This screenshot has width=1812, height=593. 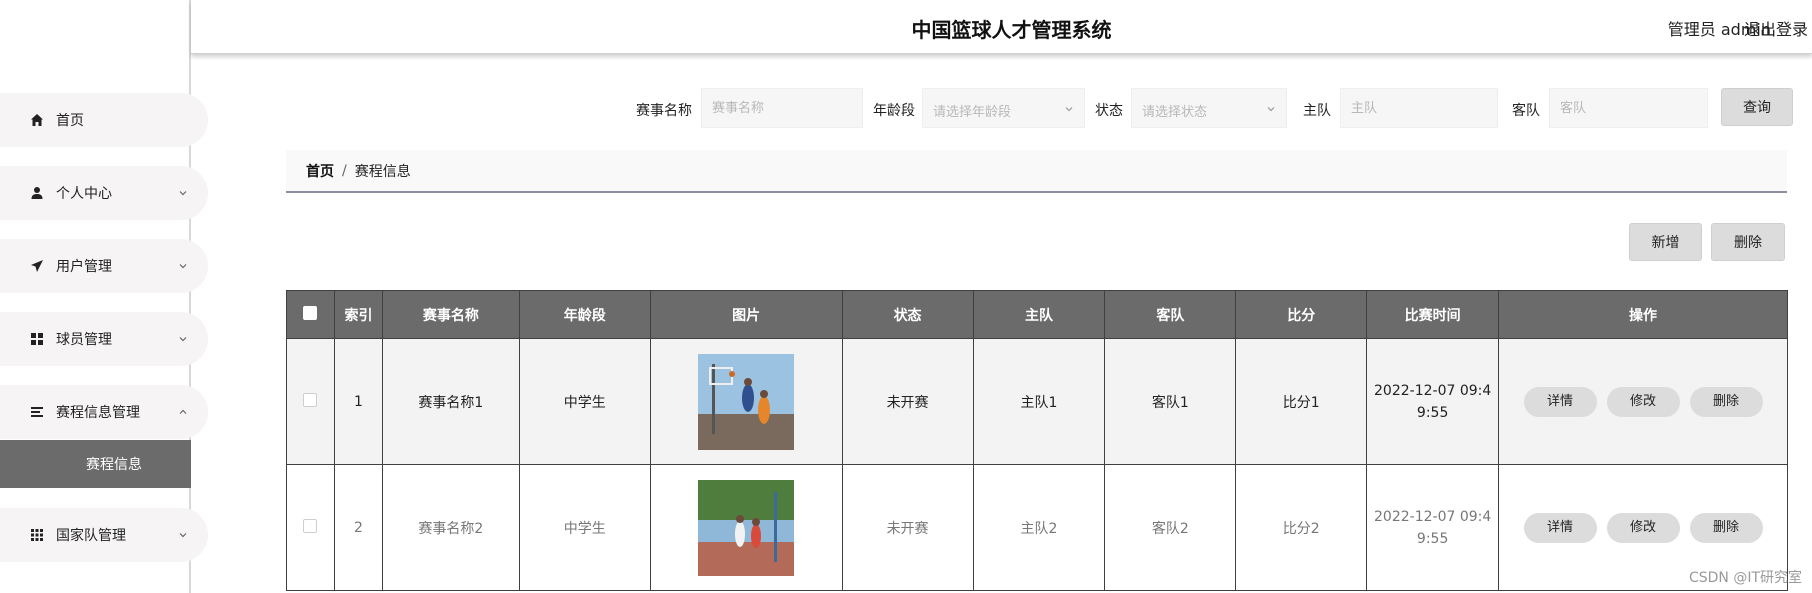 I want to click on home-team-label: 主队, so click(x=1317, y=111).